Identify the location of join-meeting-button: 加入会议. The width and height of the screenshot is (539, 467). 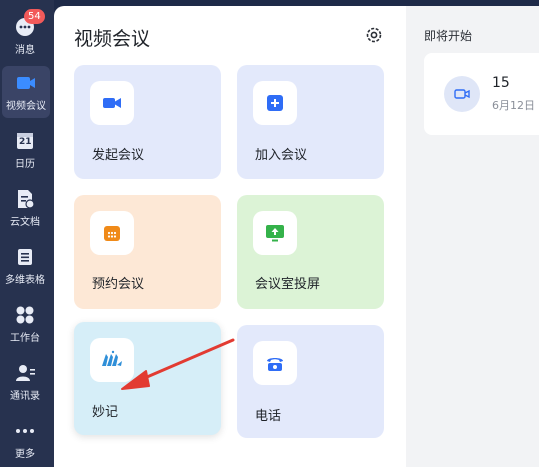
(310, 122).